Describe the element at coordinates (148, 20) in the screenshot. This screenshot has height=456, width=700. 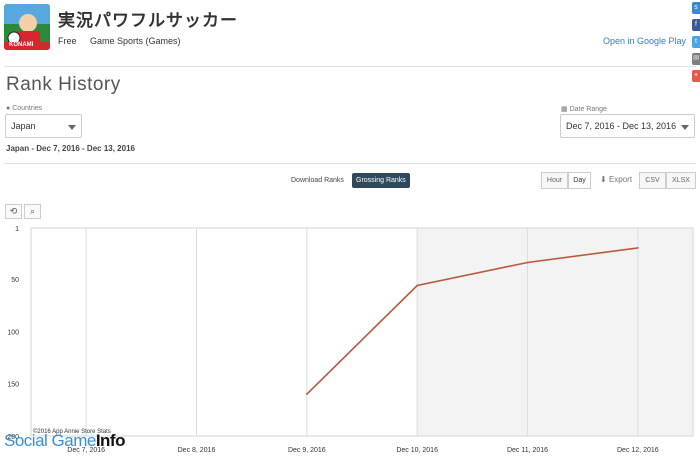
I see `app-title: 実況パワフルサッカー` at that location.